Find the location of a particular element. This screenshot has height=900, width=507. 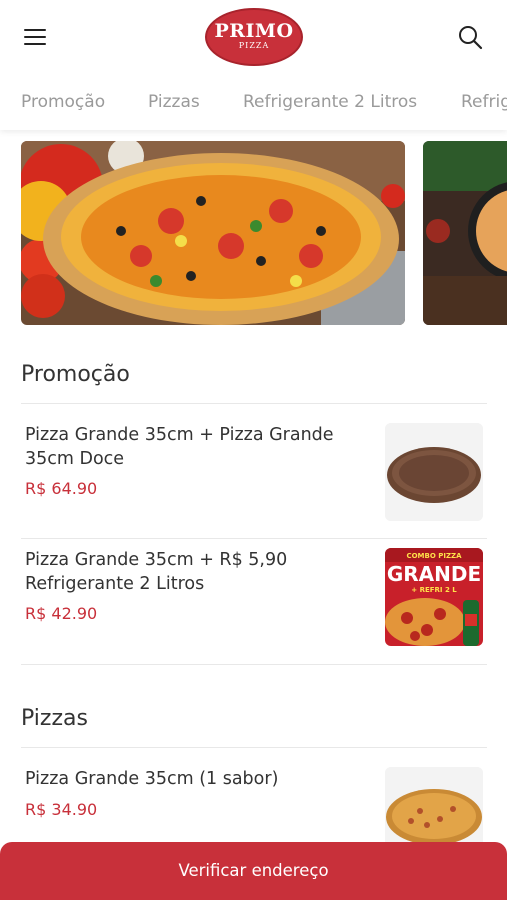

tab-pizzas: Pizzas is located at coordinates (174, 102).